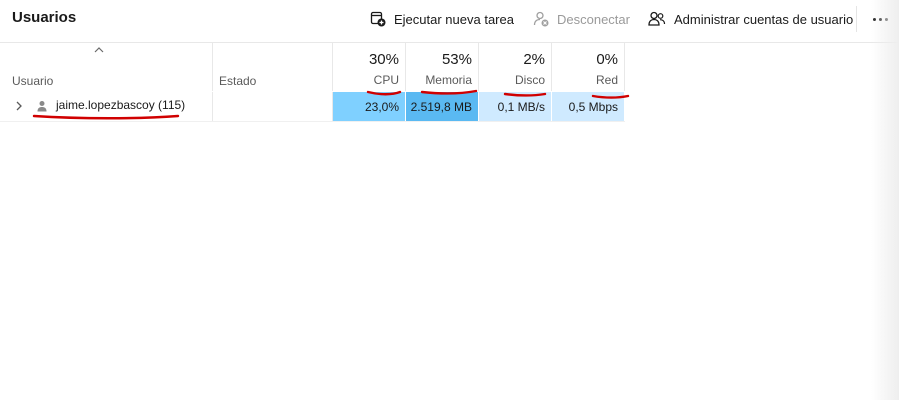  Describe the element at coordinates (312, 121) in the screenshot. I see `row-divider` at that location.